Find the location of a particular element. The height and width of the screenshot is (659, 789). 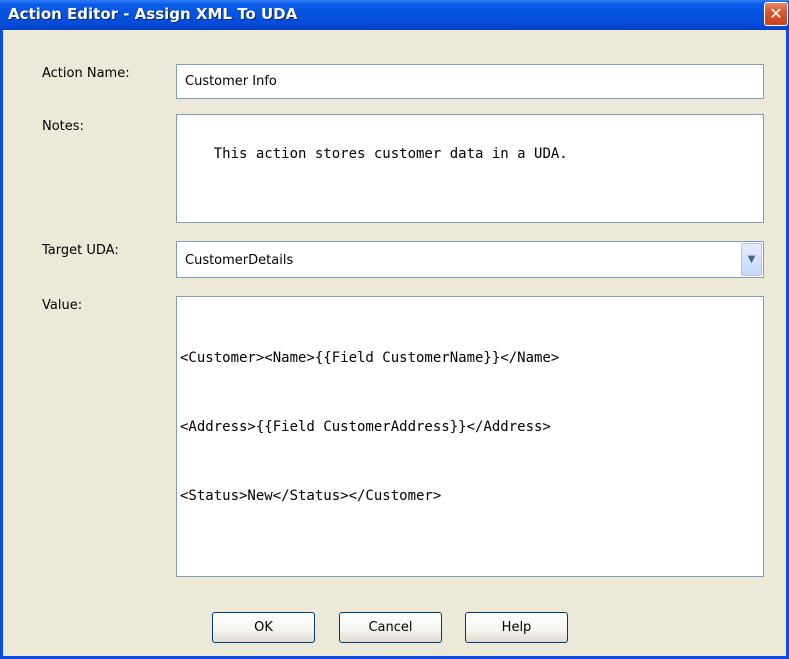

help-button: Help is located at coordinates (516, 627).